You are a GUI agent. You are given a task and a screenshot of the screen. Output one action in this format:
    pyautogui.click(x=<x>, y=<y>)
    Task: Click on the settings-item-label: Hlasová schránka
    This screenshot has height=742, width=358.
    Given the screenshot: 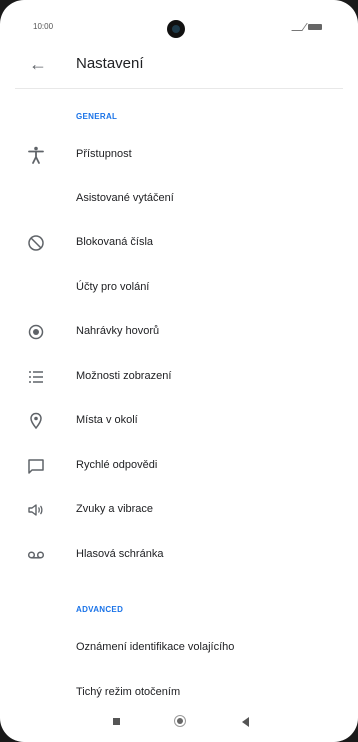 What is the action you would take?
    pyautogui.click(x=120, y=554)
    